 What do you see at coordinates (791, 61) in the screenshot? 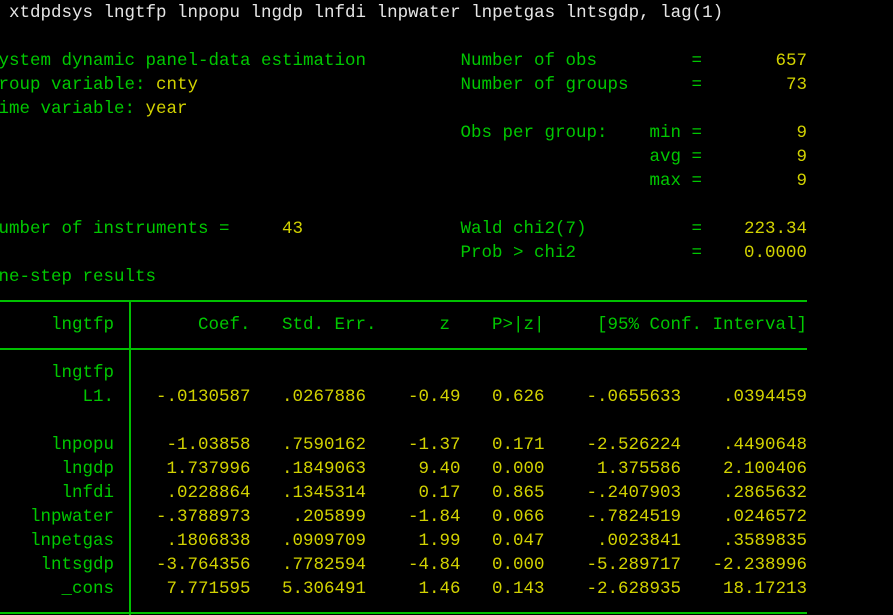
I see `n-obs-value: 657` at bounding box center [791, 61].